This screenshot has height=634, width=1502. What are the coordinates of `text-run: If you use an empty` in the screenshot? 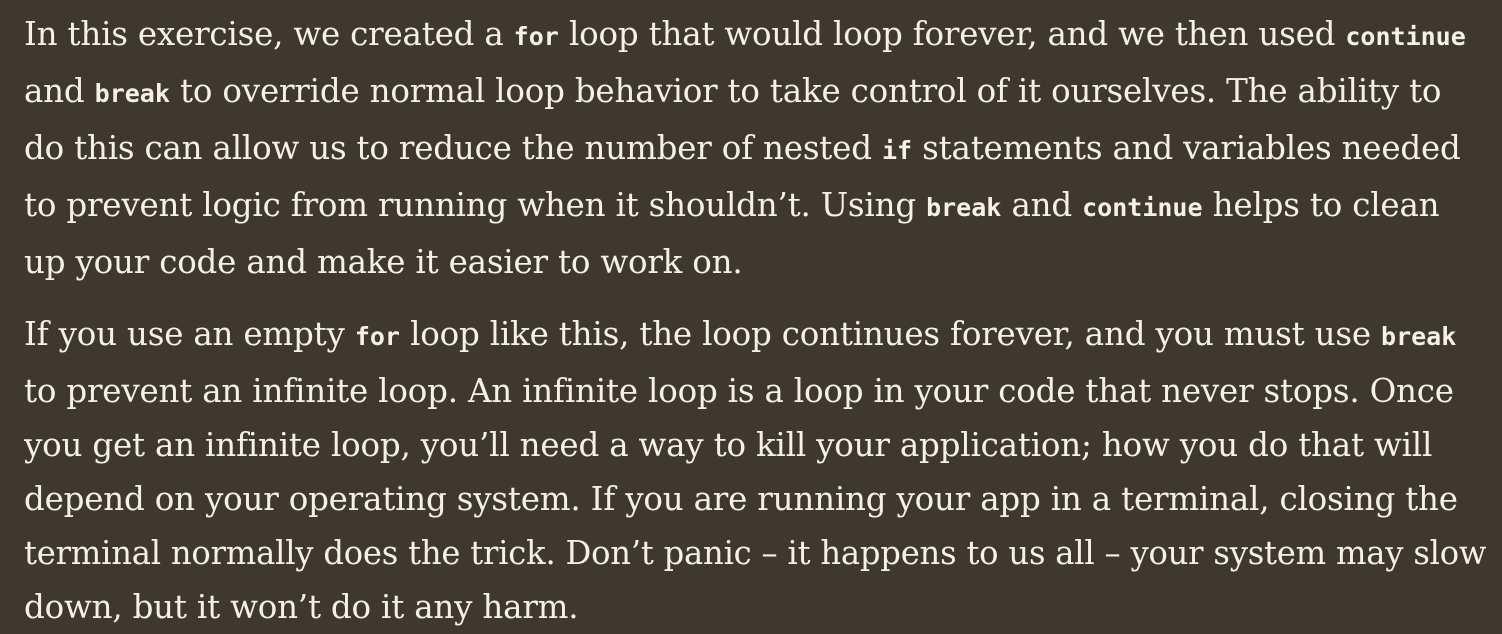 It's located at (189, 334).